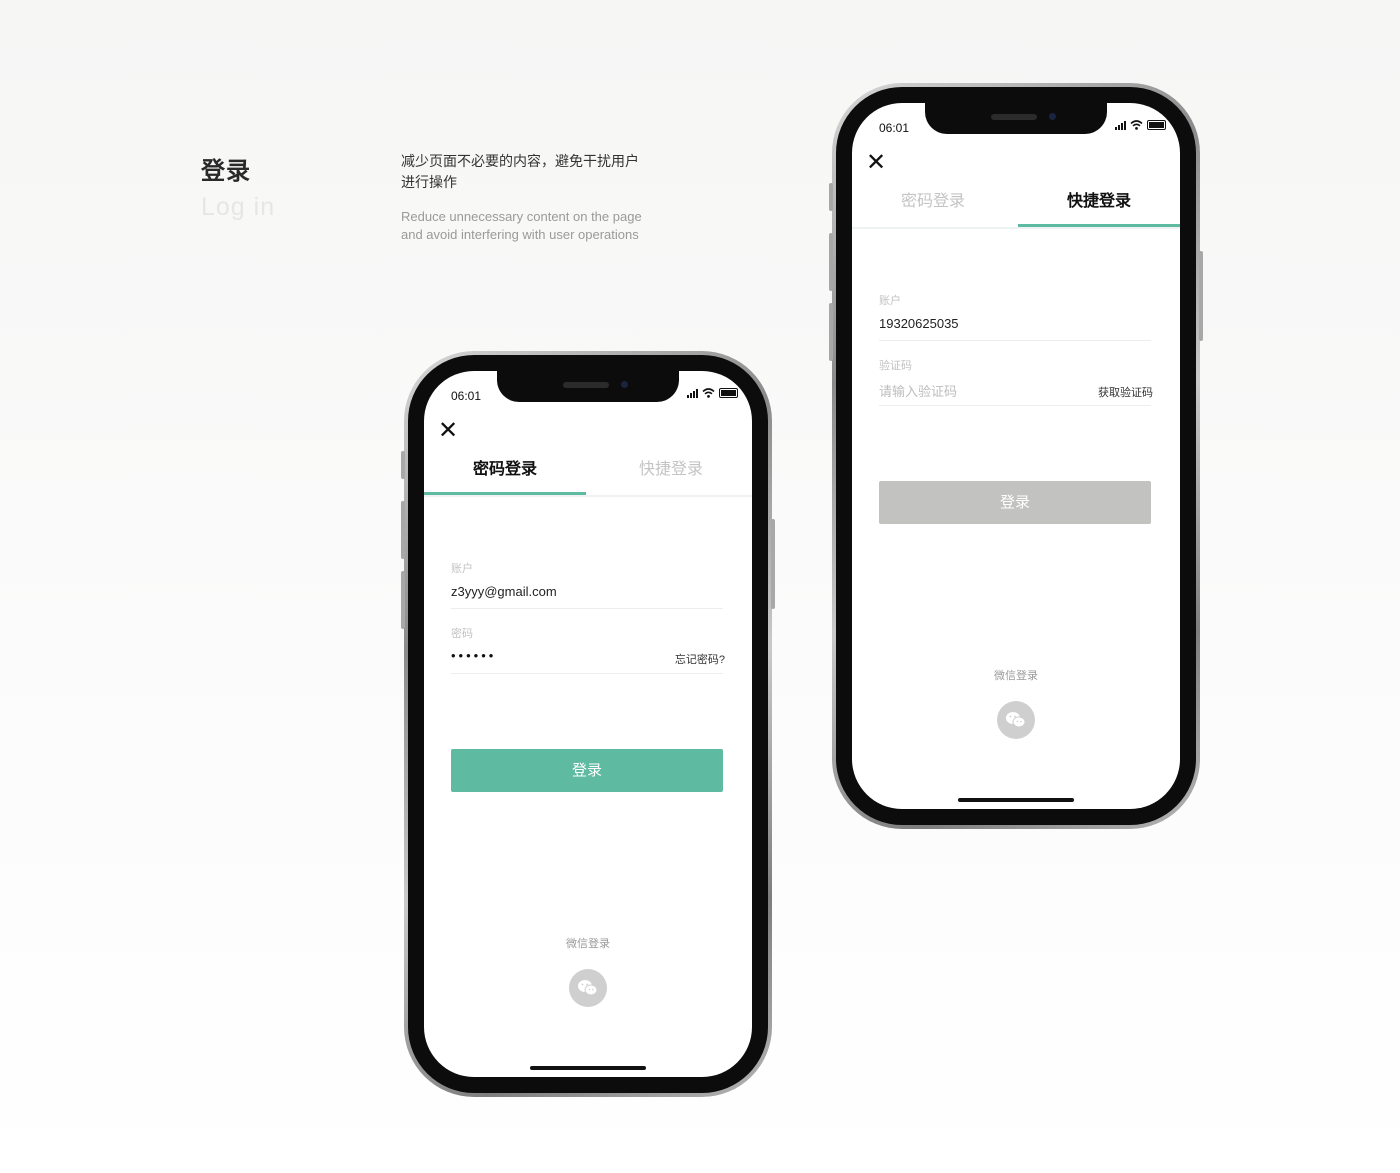 The image size is (1400, 1173). I want to click on get-code-link: 获取验证码, so click(1125, 392).